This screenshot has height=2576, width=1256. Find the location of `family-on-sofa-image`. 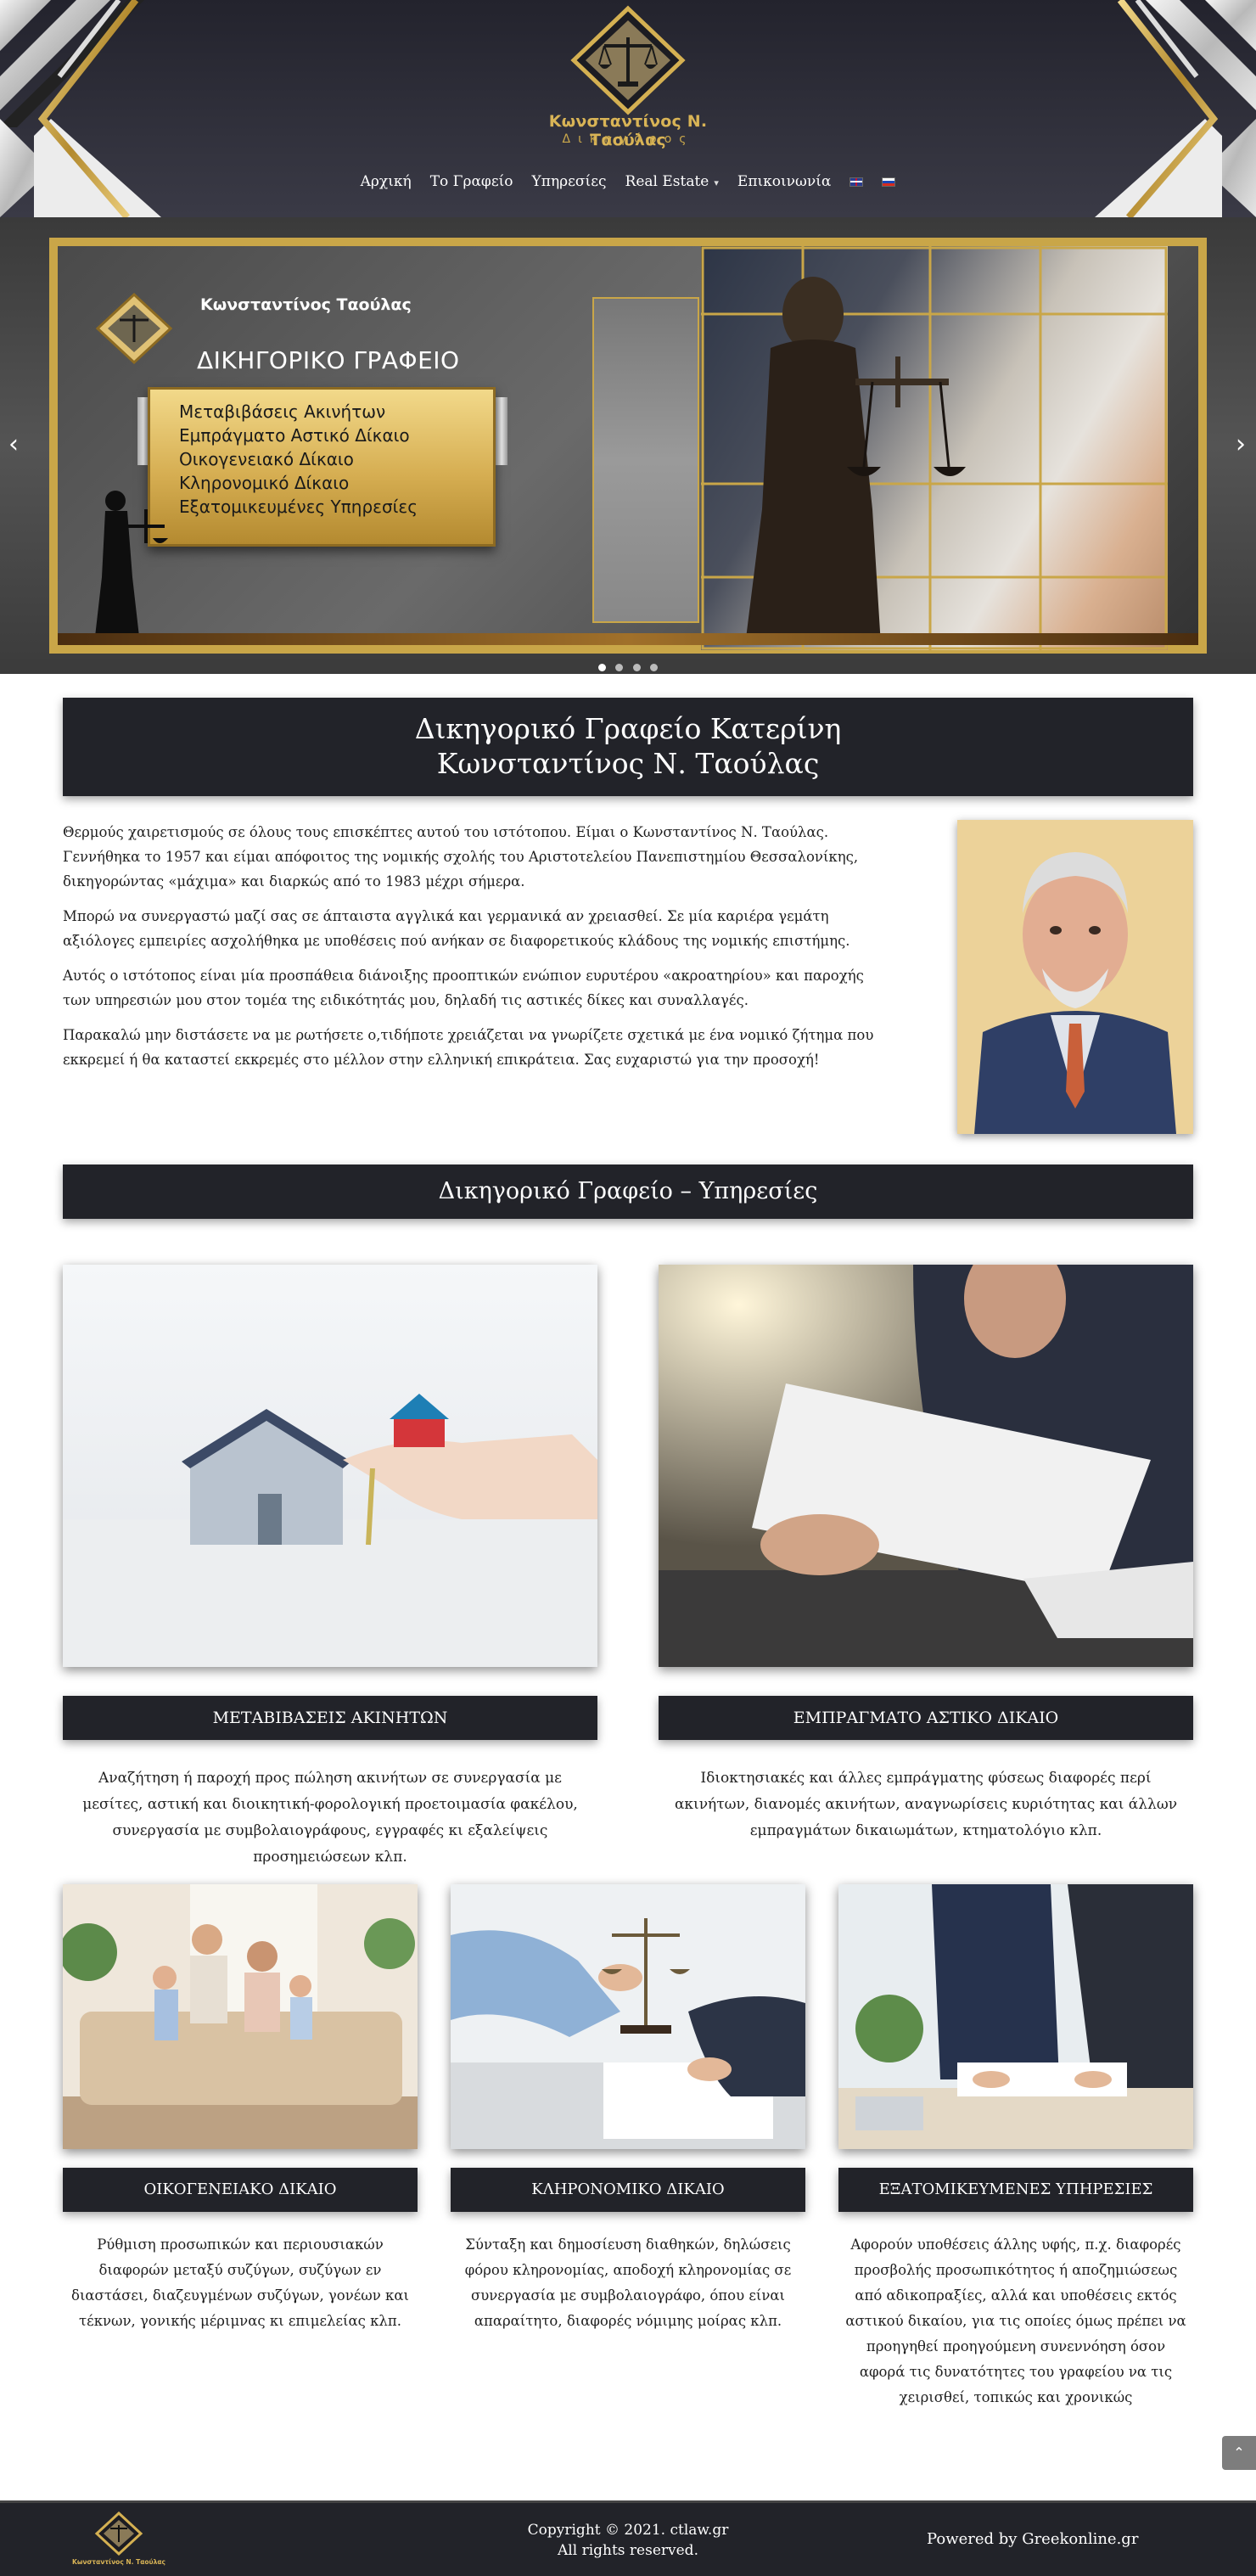

family-on-sofa-image is located at coordinates (240, 2016).